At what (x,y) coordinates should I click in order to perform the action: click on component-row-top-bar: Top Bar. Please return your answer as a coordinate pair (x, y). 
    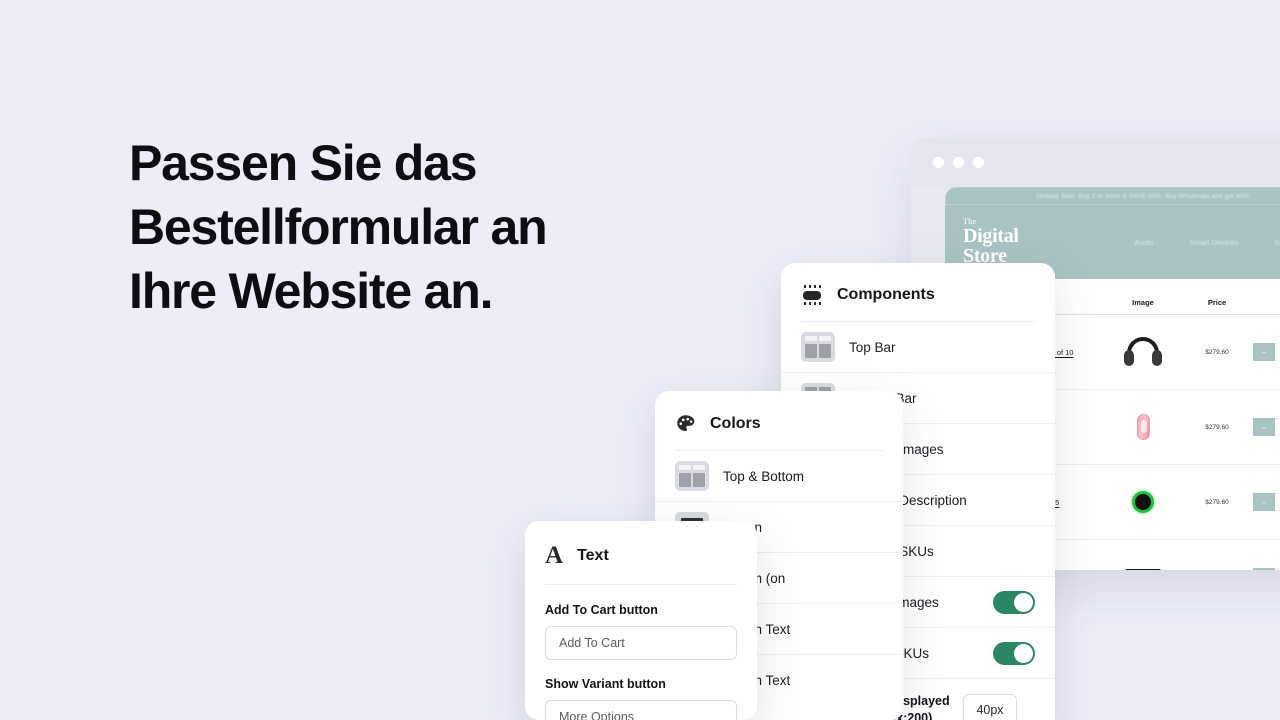
    Looking at the image, I should click on (918, 347).